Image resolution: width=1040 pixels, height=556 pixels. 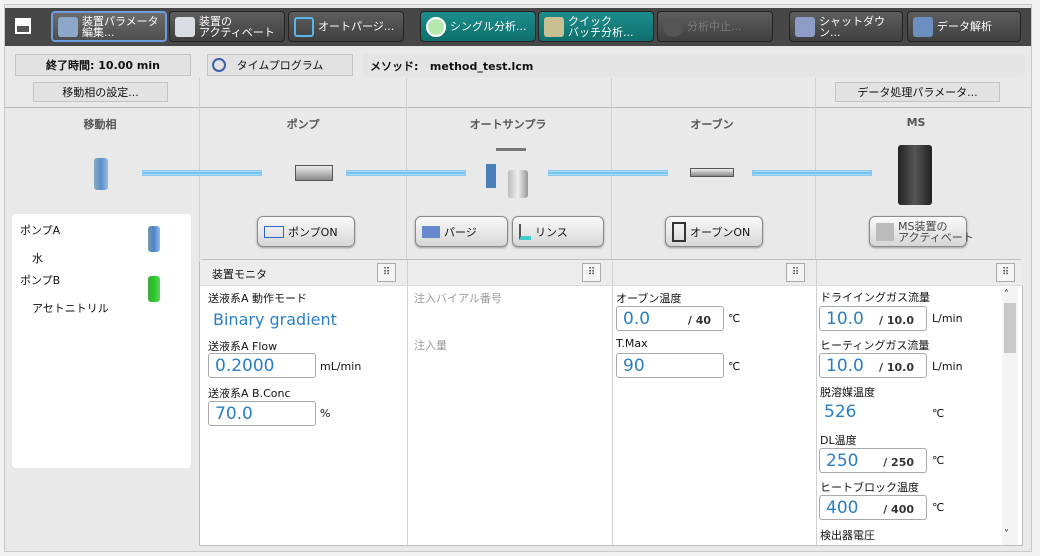 What do you see at coordinates (306, 231) in the screenshot?
I see `pump-on-button: ポンプON` at bounding box center [306, 231].